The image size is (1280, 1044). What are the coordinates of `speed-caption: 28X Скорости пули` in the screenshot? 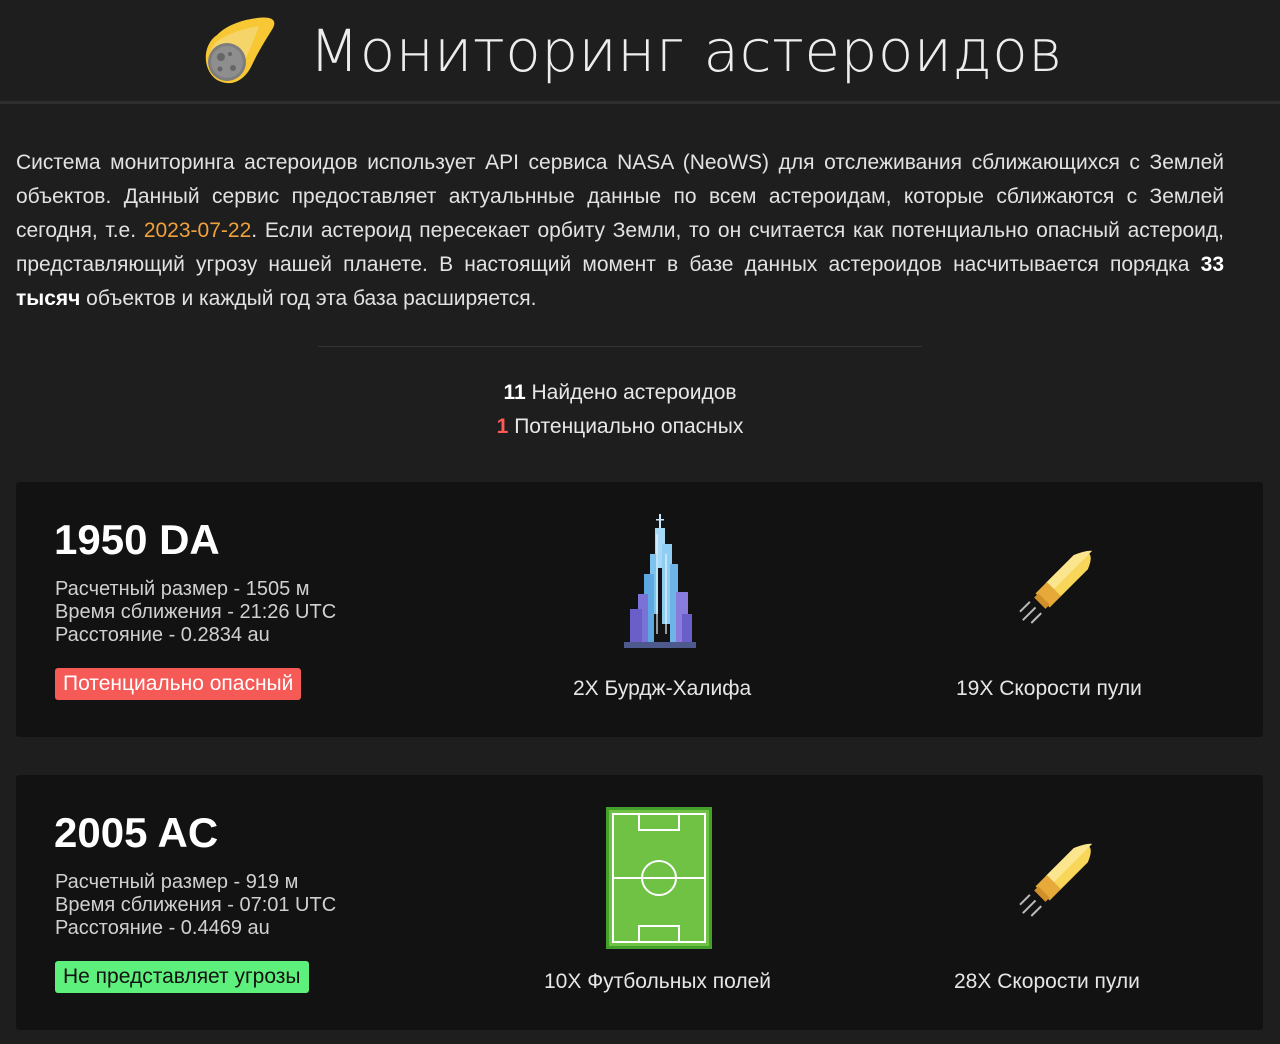 It's located at (1047, 981).